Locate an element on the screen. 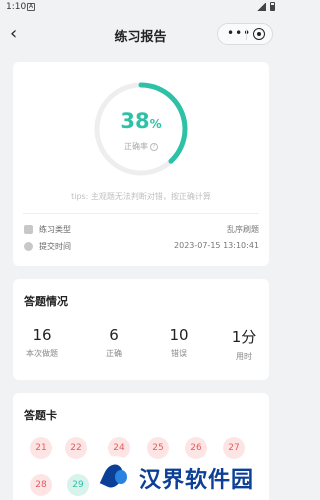  stat-label: 错误 is located at coordinates (179, 353).